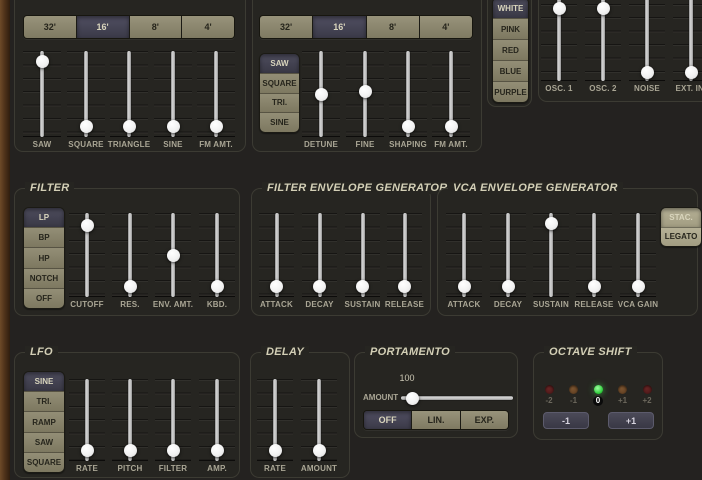  Describe the element at coordinates (681, 236) in the screenshot. I see `vca-mode-legato: LEGATO` at that location.